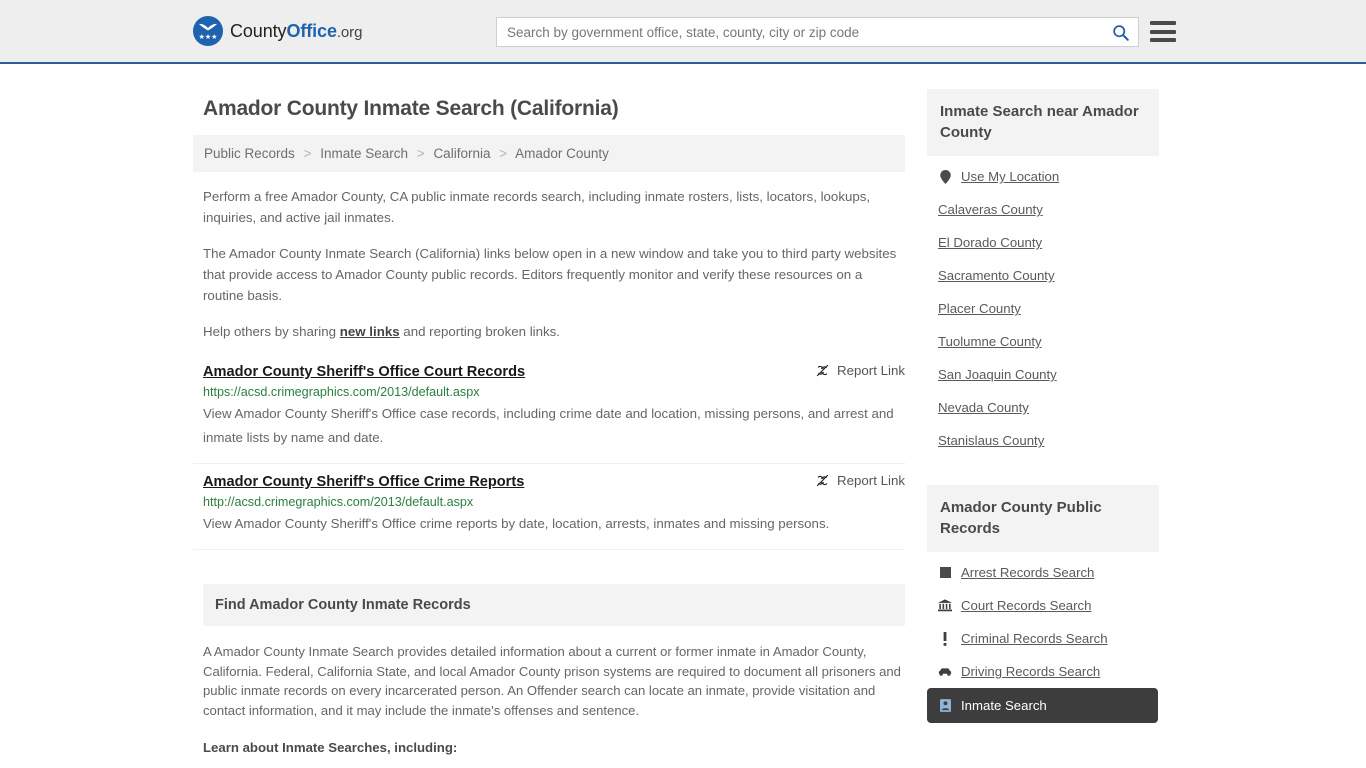 The height and width of the screenshot is (768, 1366). What do you see at coordinates (1030, 671) in the screenshot?
I see `sidebar-link-label: Driving Records Search` at bounding box center [1030, 671].